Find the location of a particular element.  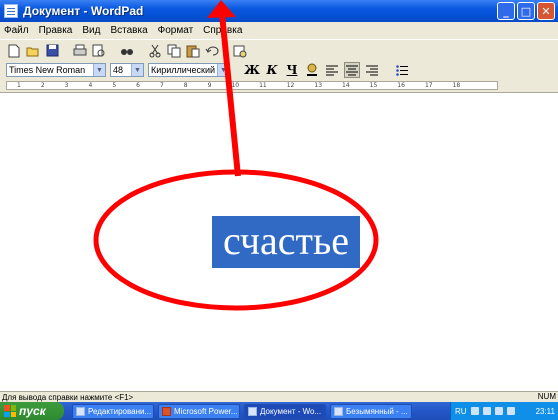

window-icon is located at coordinates (80, 411).